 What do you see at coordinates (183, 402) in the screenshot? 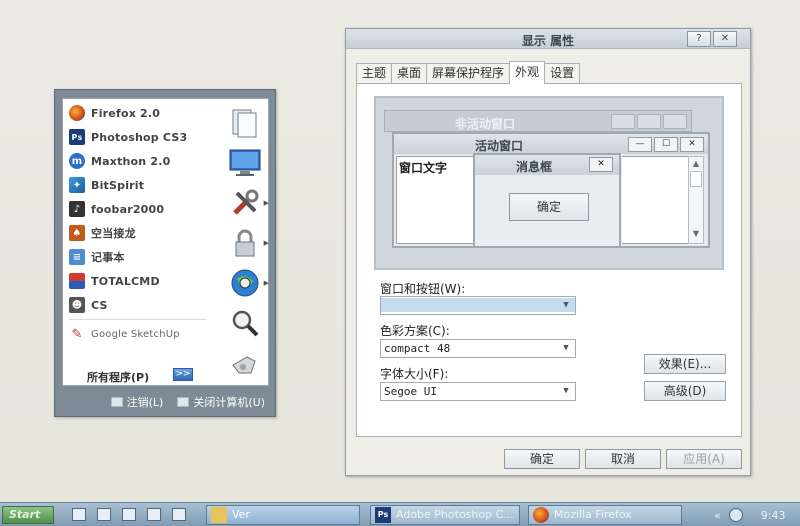
I see `shutdown-icon` at bounding box center [183, 402].